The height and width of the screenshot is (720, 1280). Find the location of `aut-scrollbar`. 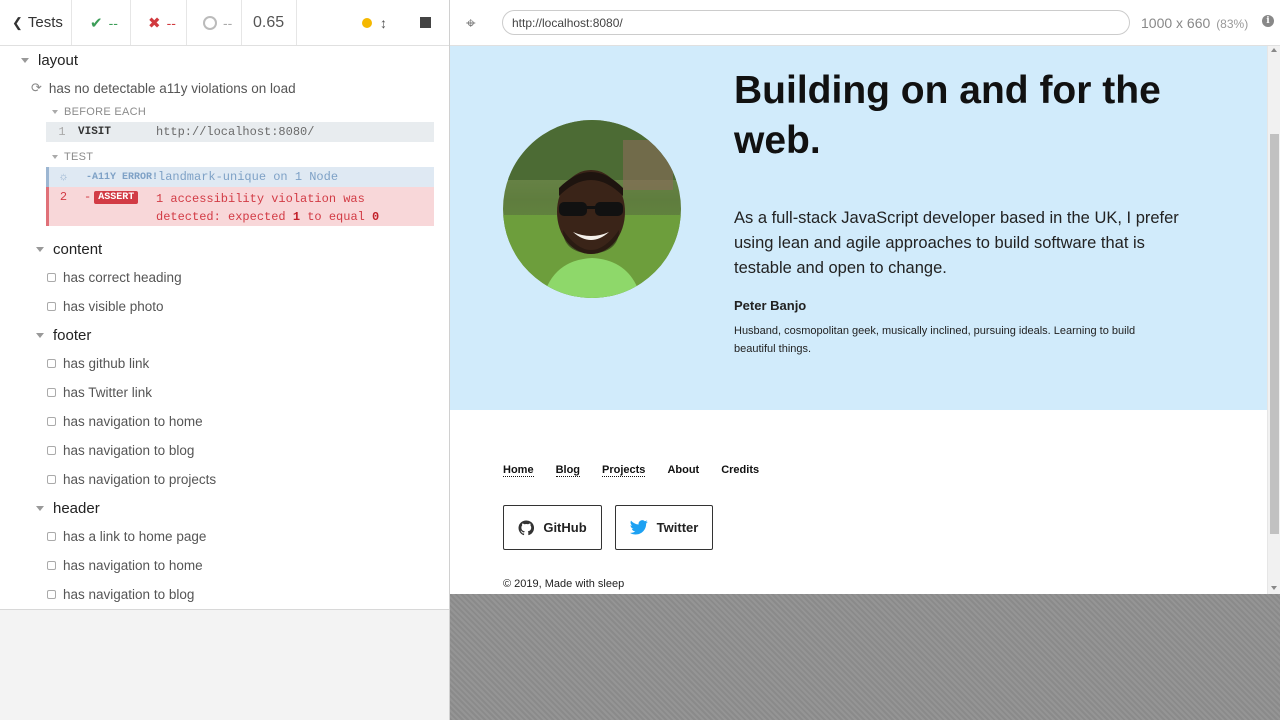

aut-scrollbar is located at coordinates (1273, 320).